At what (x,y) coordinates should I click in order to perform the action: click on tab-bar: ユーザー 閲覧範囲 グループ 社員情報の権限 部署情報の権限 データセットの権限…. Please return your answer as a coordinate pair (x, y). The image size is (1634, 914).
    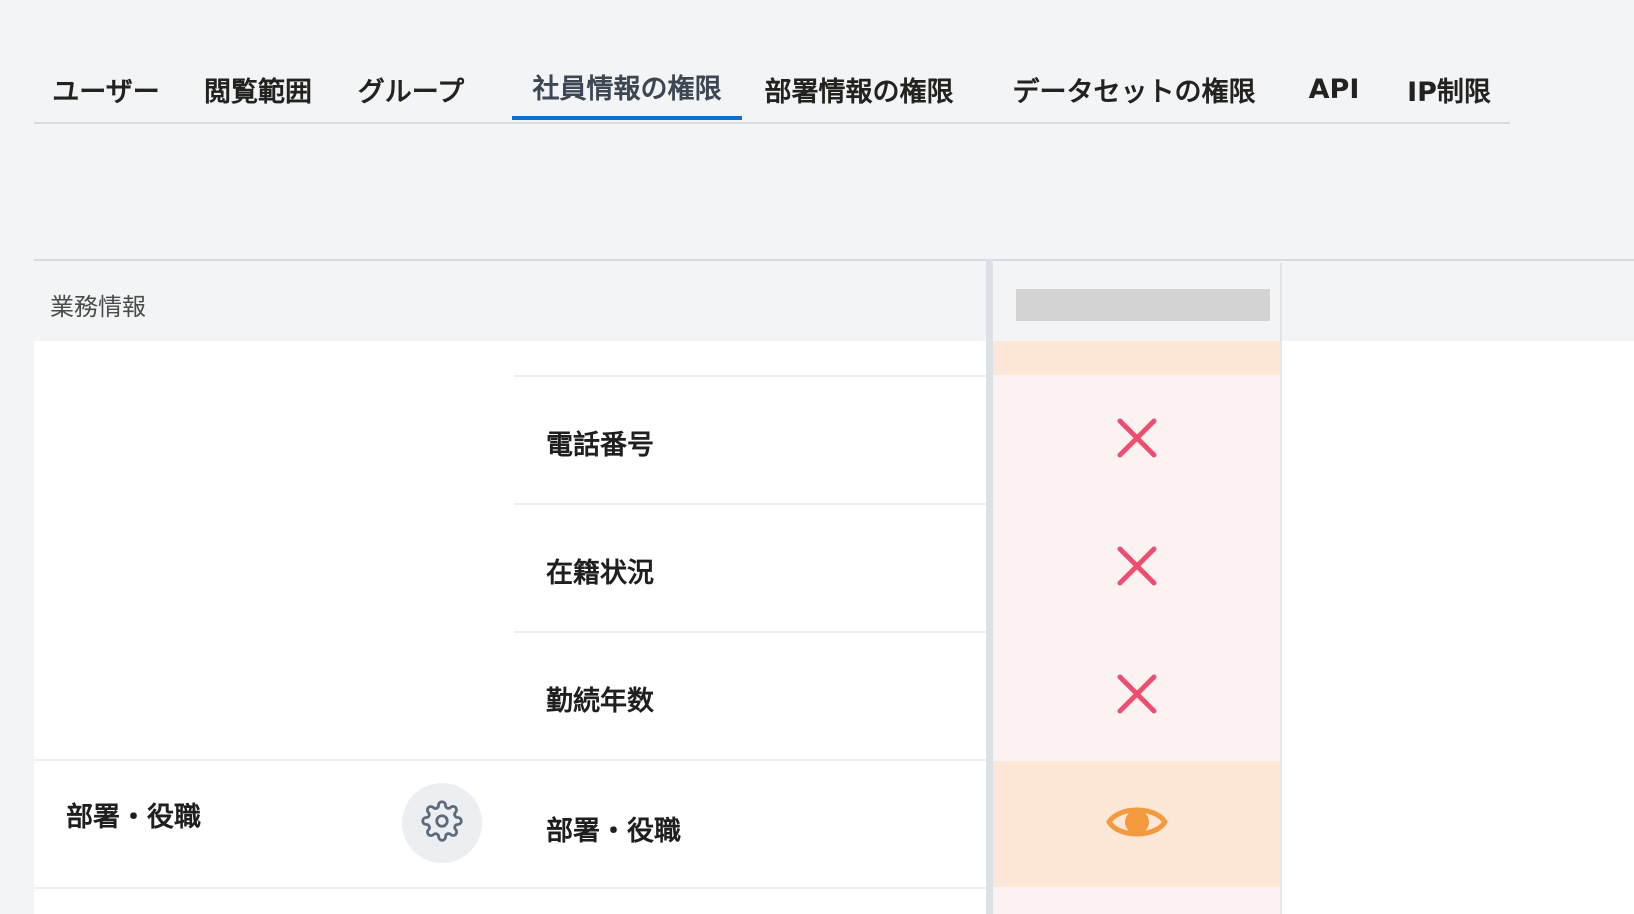
    Looking at the image, I should click on (772, 90).